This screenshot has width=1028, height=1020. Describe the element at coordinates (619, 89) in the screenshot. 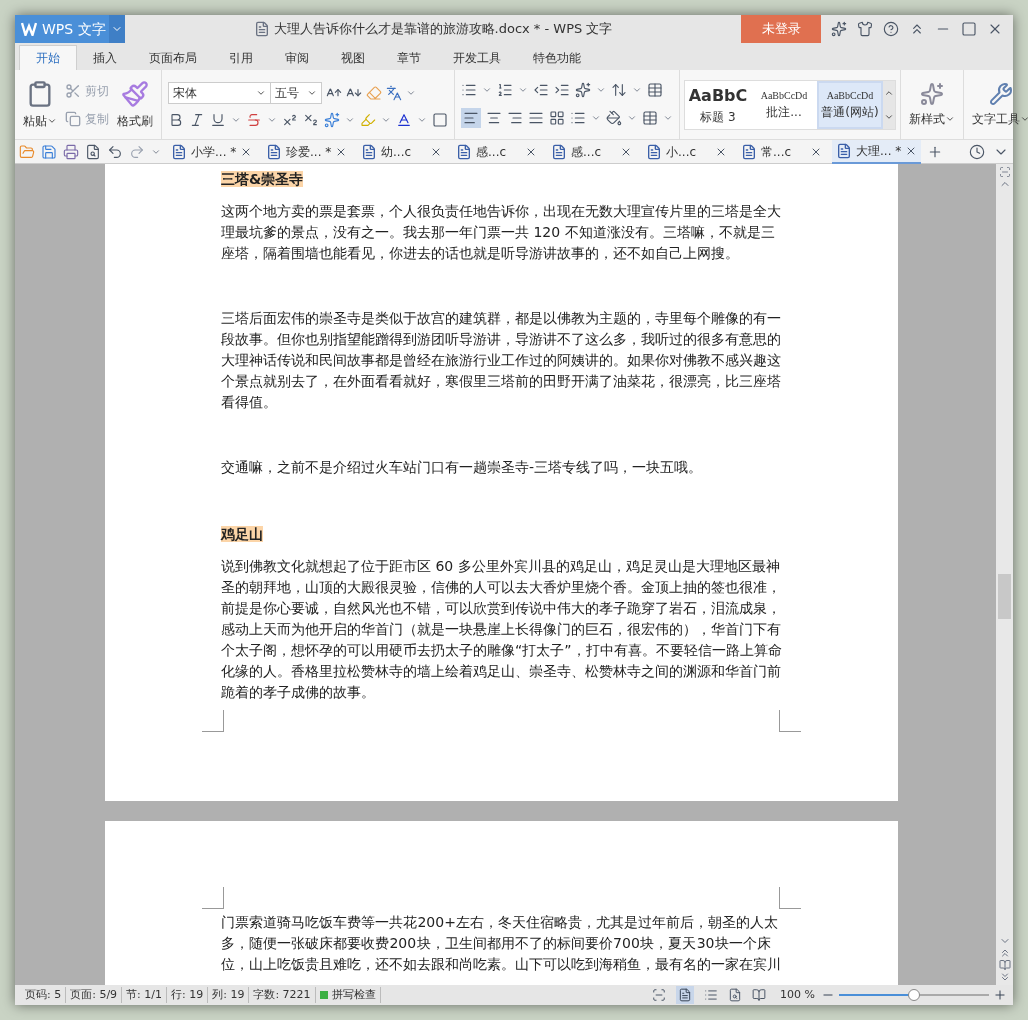

I see `line-break-icon` at that location.